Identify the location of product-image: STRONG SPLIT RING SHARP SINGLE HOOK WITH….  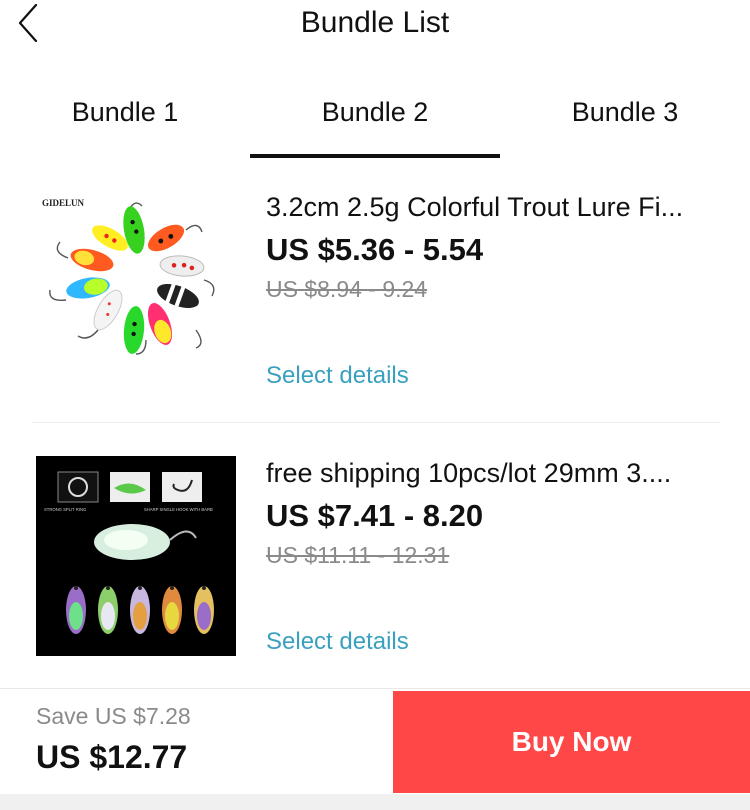
(136, 556).